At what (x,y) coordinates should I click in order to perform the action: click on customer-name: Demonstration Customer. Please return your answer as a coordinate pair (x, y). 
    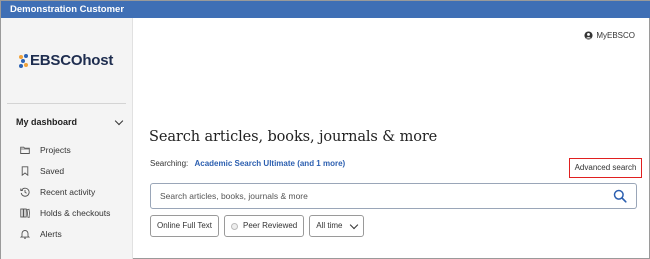
    Looking at the image, I should click on (67, 9).